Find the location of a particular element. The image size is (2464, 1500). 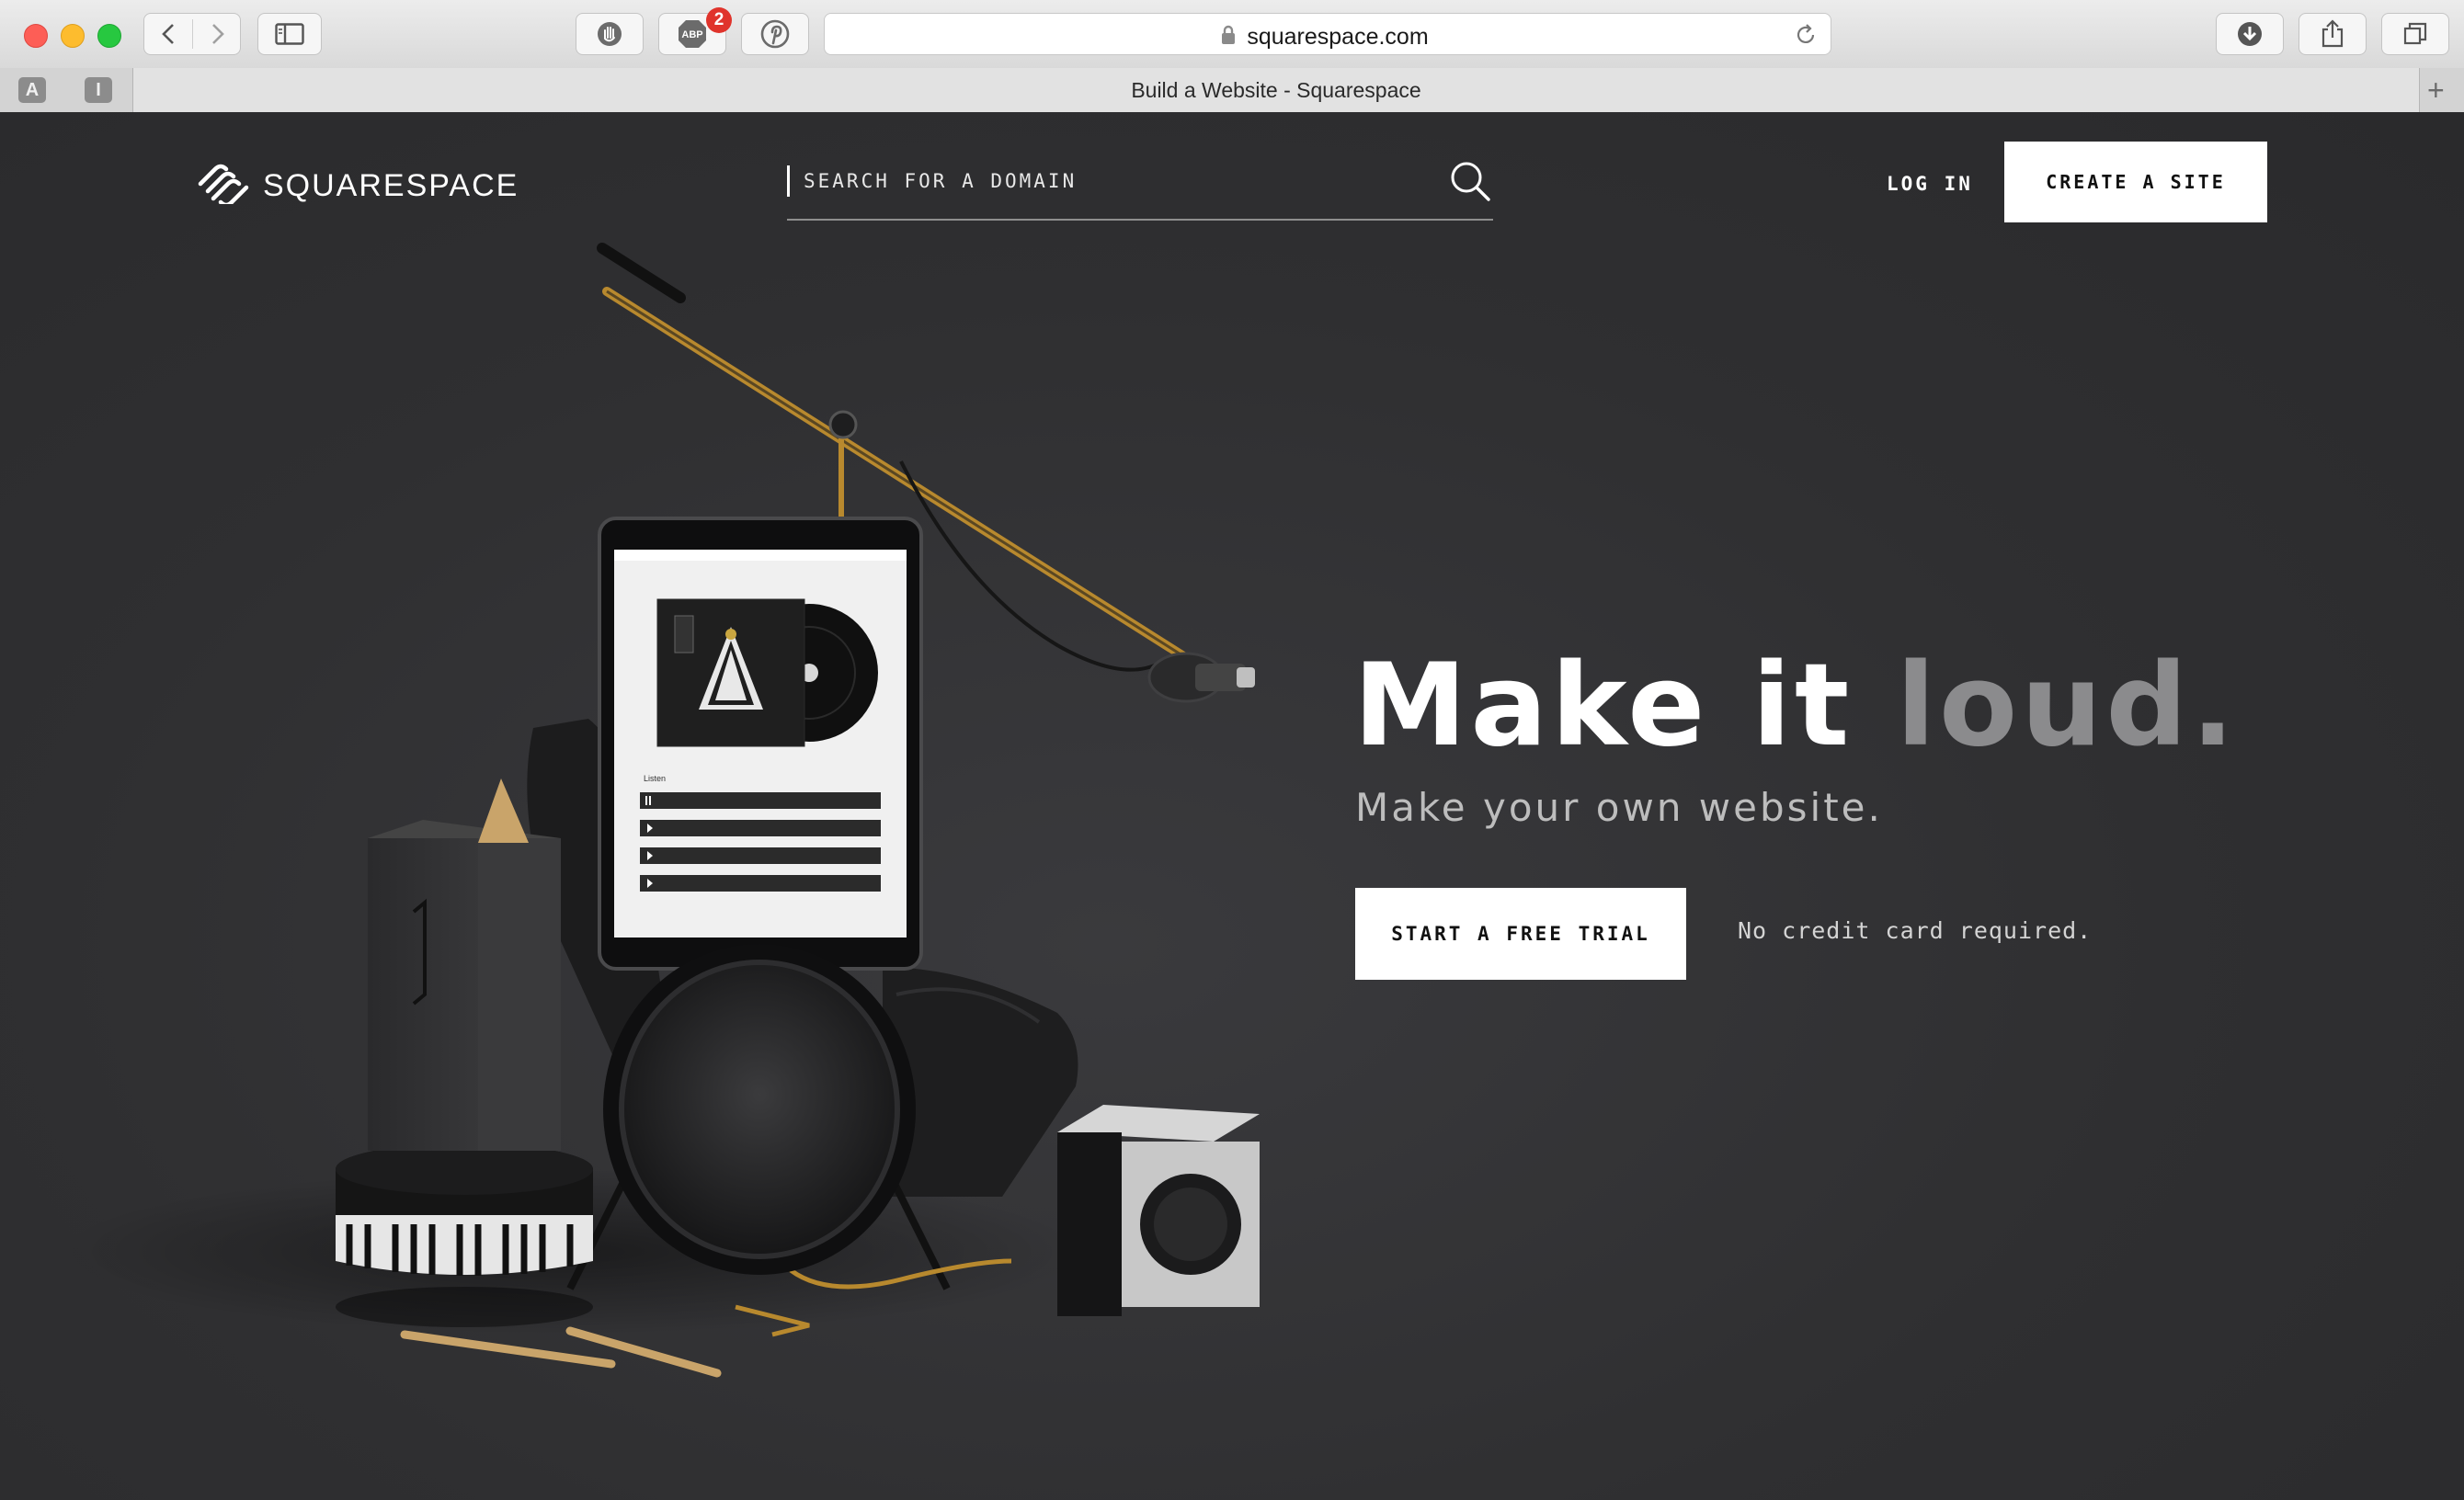

tab-bar: A I Build a Website - Squarespace + is located at coordinates (1232, 91).